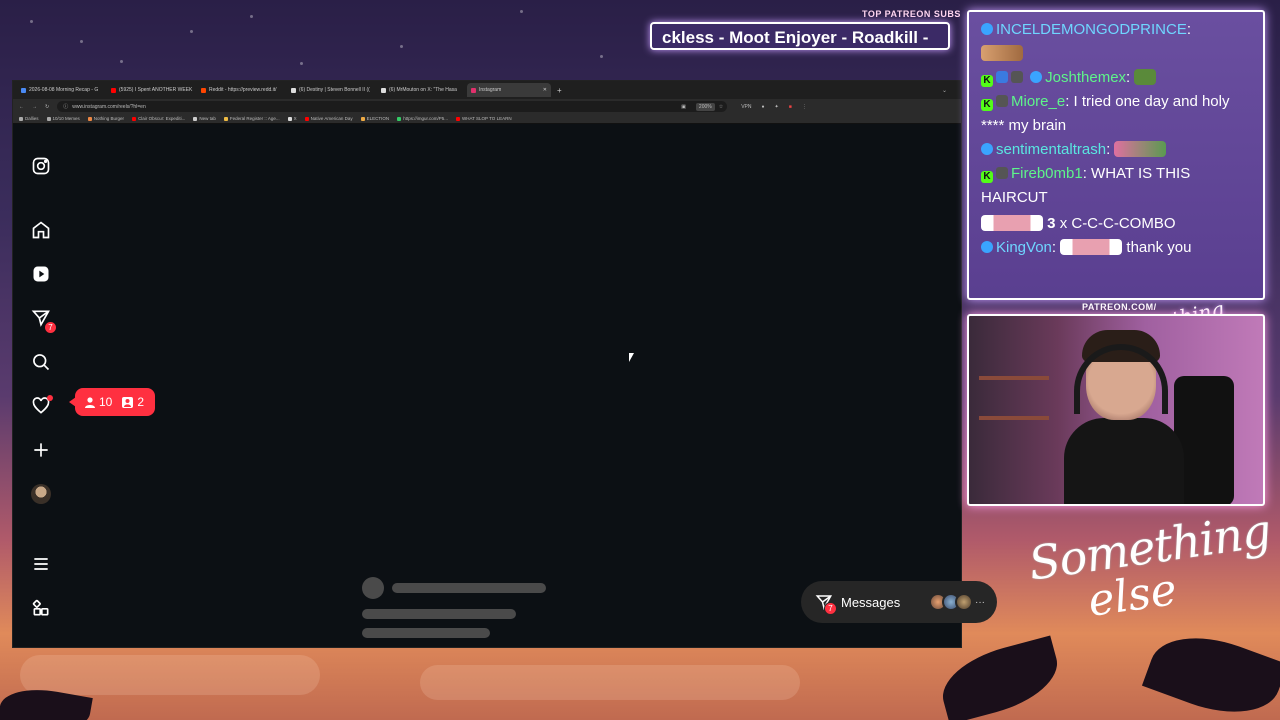  I want to click on chat-message: 3 x C-C-C-COMBO, so click(1116, 224).